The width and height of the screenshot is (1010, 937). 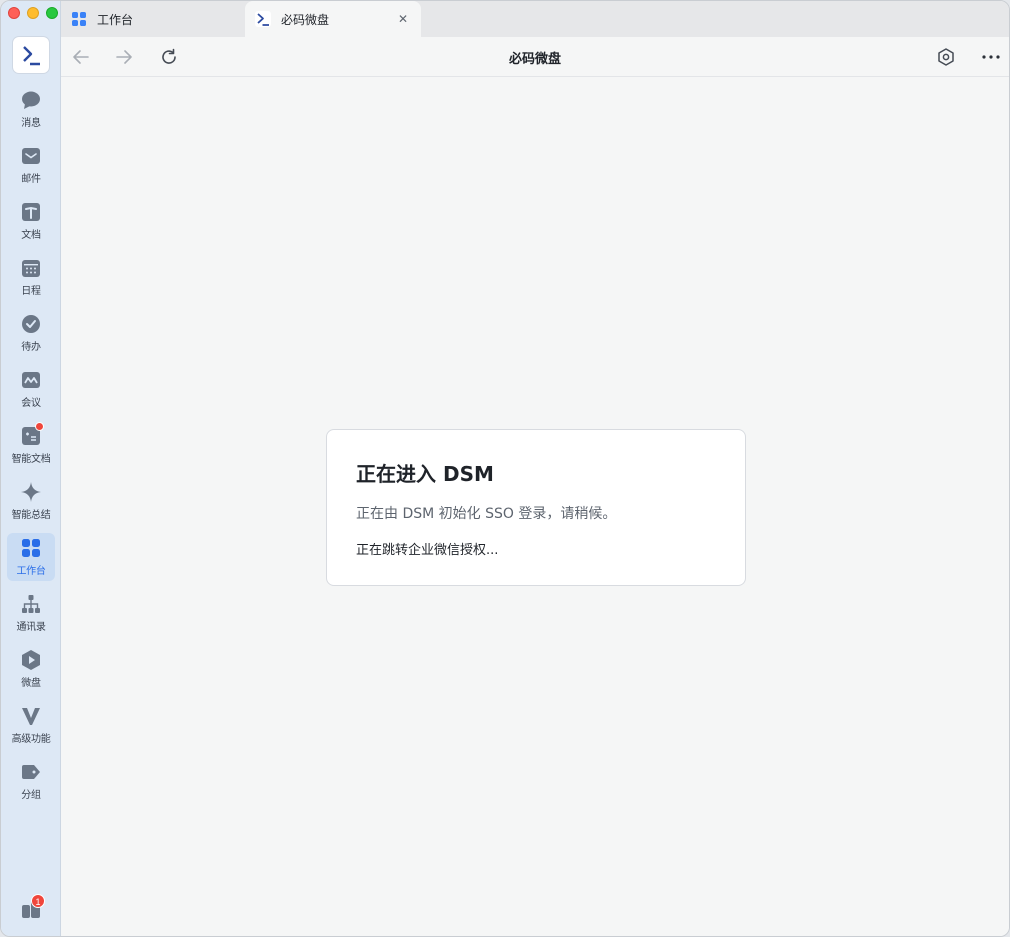 What do you see at coordinates (31, 604) in the screenshot?
I see `contacts-icon` at bounding box center [31, 604].